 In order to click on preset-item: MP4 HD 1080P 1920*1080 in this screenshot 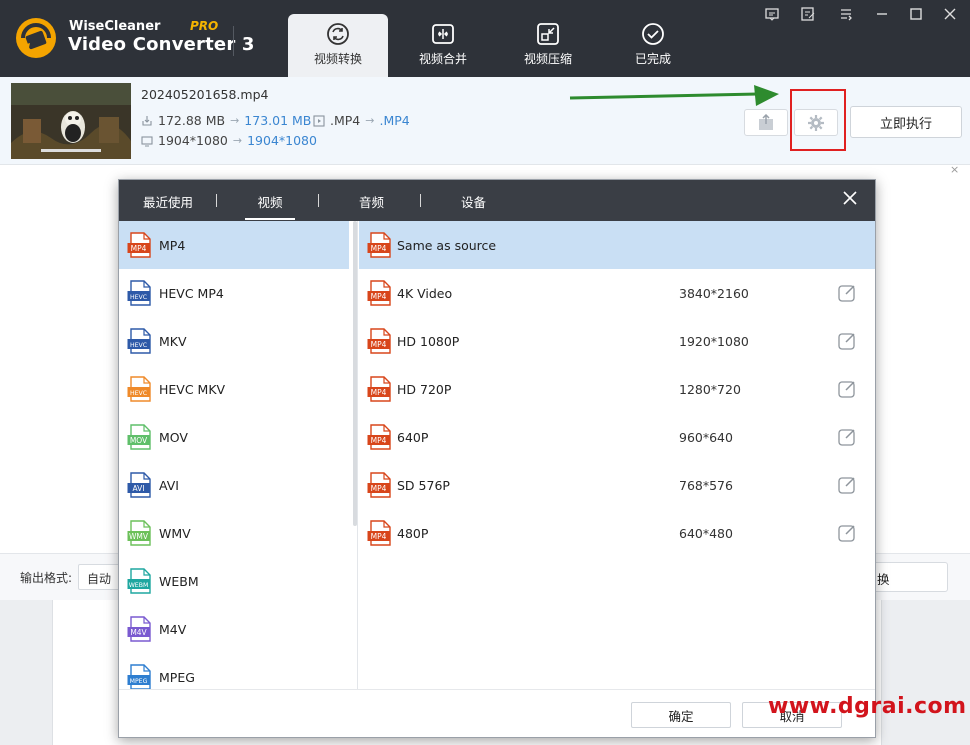, I will do `click(617, 341)`.